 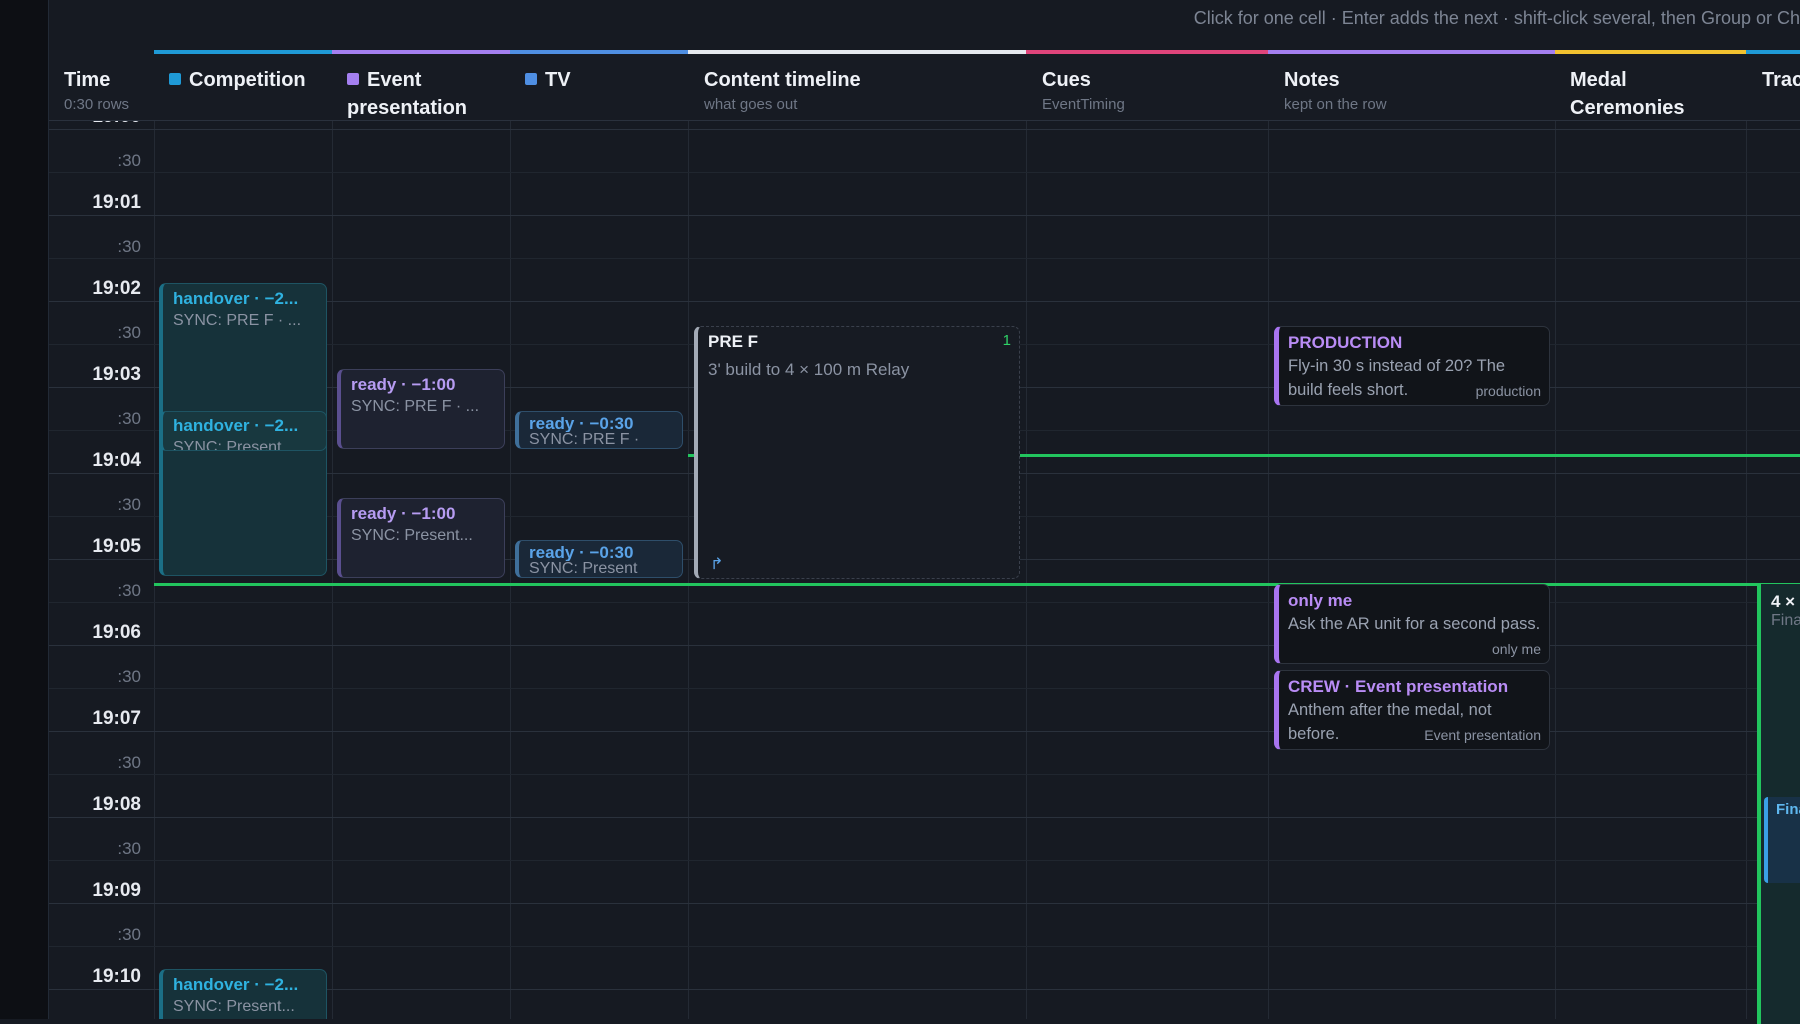 I want to click on content-card-pre-f: PRE F 3' build to 4 × 100 m Relay 1 ↱, so click(x=857, y=452).